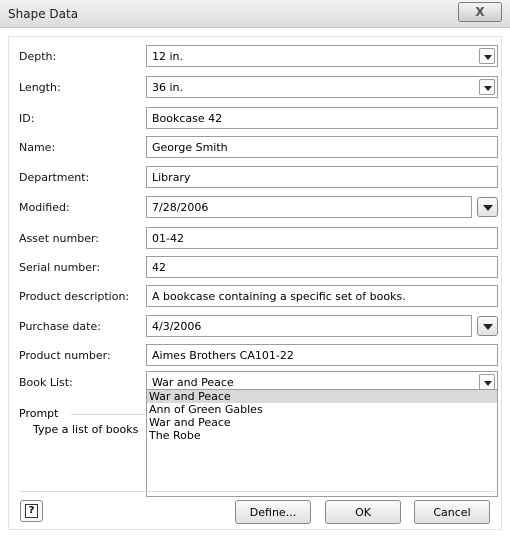 The width and height of the screenshot is (510, 538). Describe the element at coordinates (322, 118) in the screenshot. I see `id-input: Bookcase 42` at that location.